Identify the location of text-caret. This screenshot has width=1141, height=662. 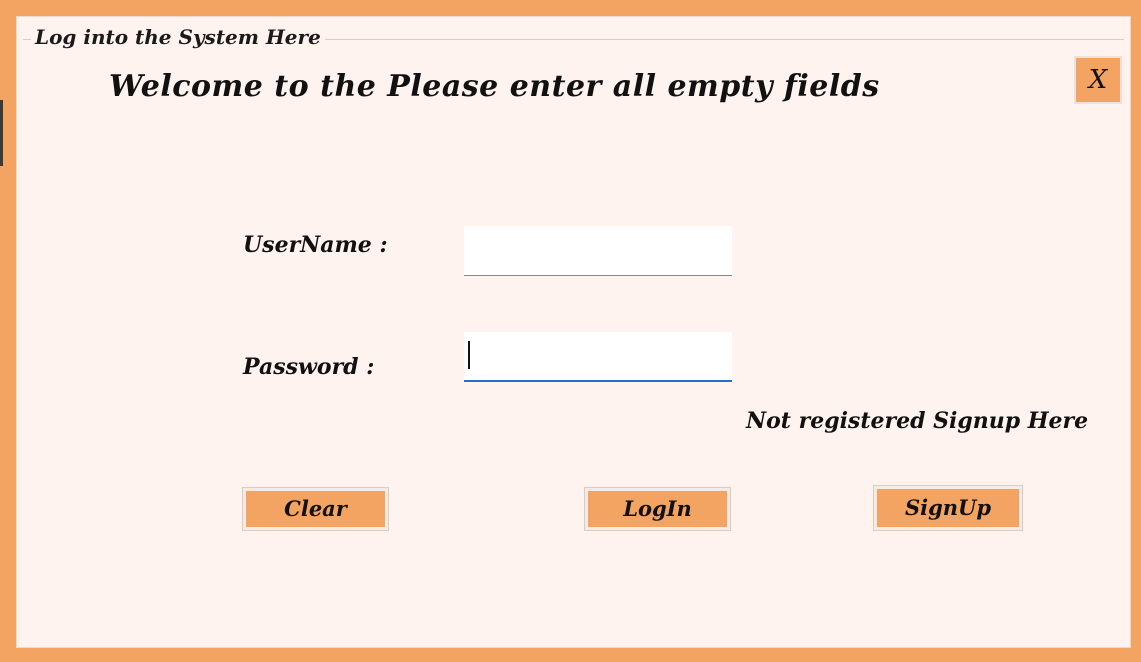
(469, 355).